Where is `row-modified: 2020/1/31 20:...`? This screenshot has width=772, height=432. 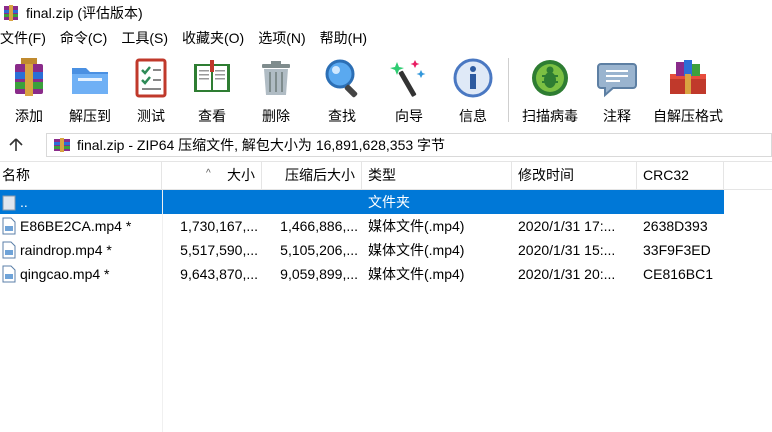 row-modified: 2020/1/31 20:... is located at coordinates (567, 274).